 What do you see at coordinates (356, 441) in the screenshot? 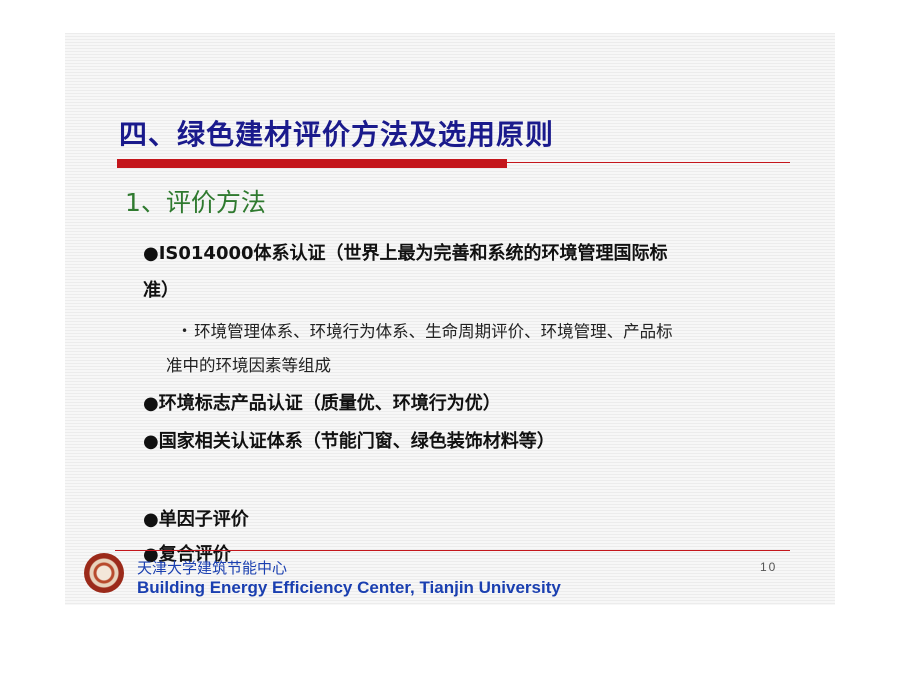
I see `bullet-text: 国家相关认证体系（节能门窗、绿色装饰材料等）` at bounding box center [356, 441].